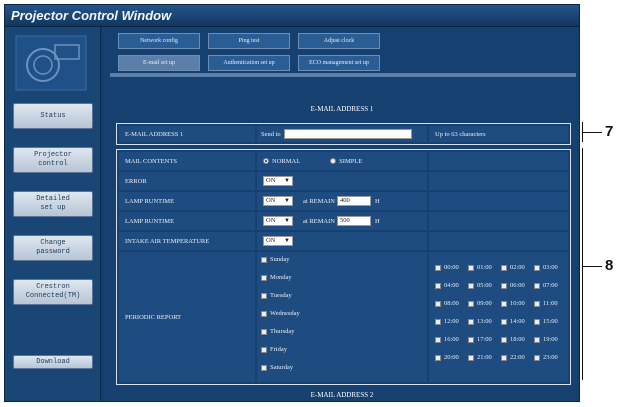  I want to click on lamp-runtime-select-2: ON ▼, so click(278, 221).